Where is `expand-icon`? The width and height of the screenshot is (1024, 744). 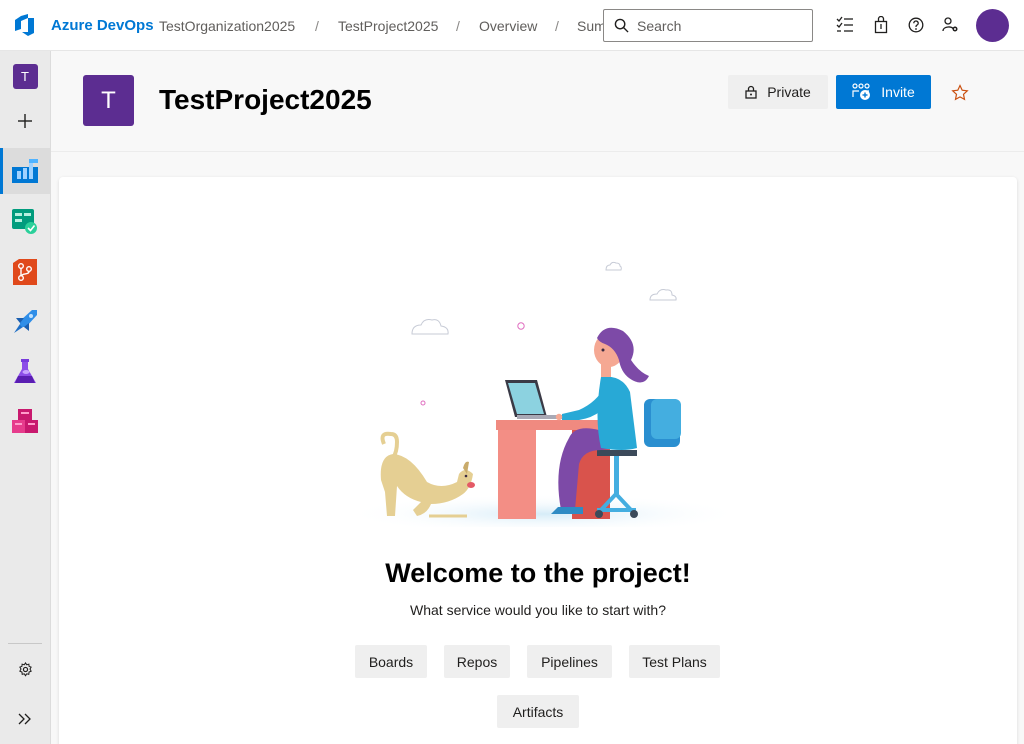
expand-icon is located at coordinates (25, 719).